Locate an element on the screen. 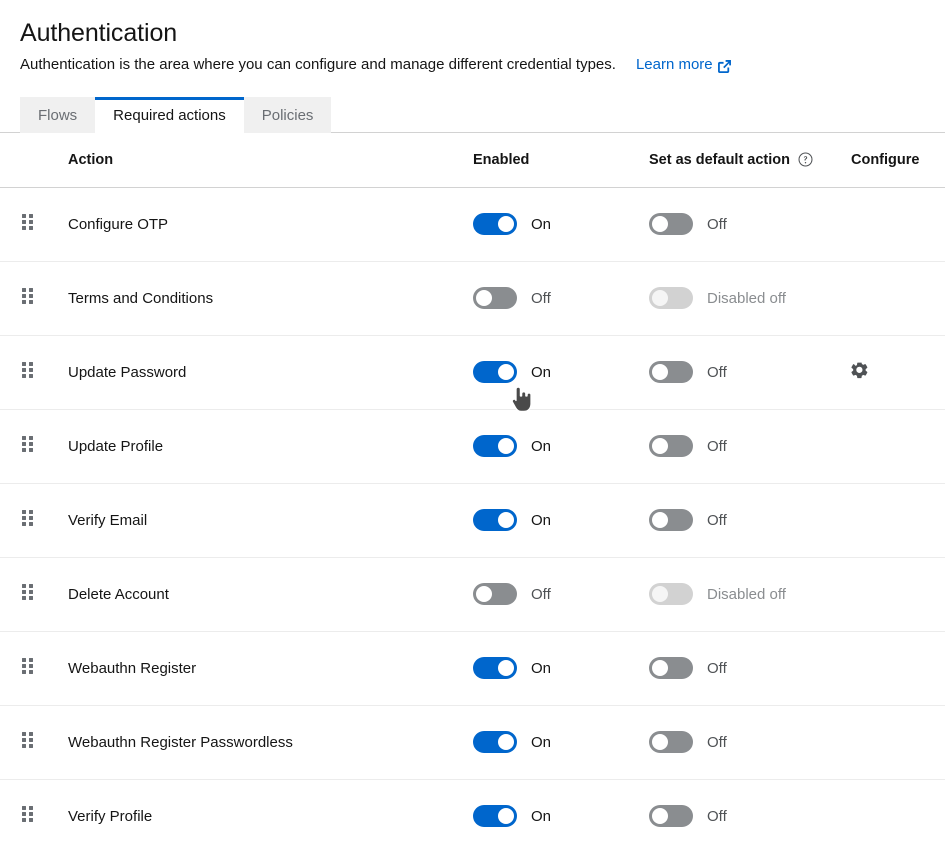  action-name-cell: Update Profile is located at coordinates (265, 446).